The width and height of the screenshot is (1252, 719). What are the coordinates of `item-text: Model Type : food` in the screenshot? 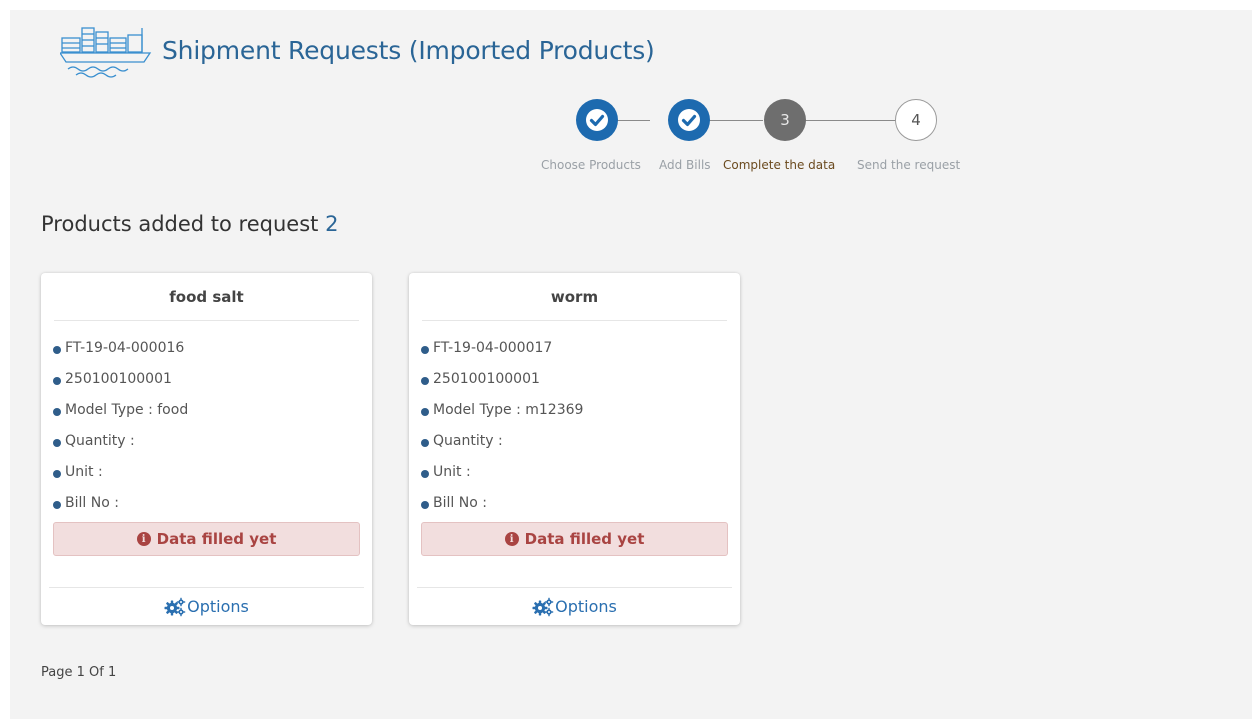 It's located at (127, 410).